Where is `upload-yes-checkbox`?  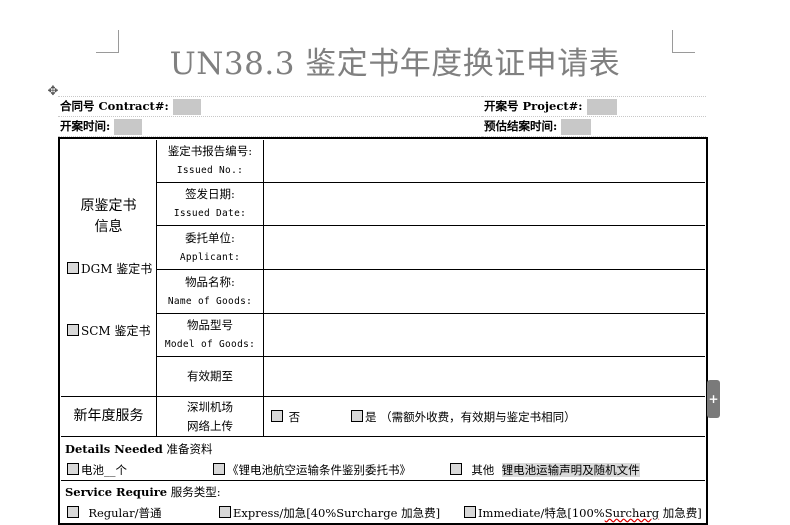 upload-yes-checkbox is located at coordinates (357, 416).